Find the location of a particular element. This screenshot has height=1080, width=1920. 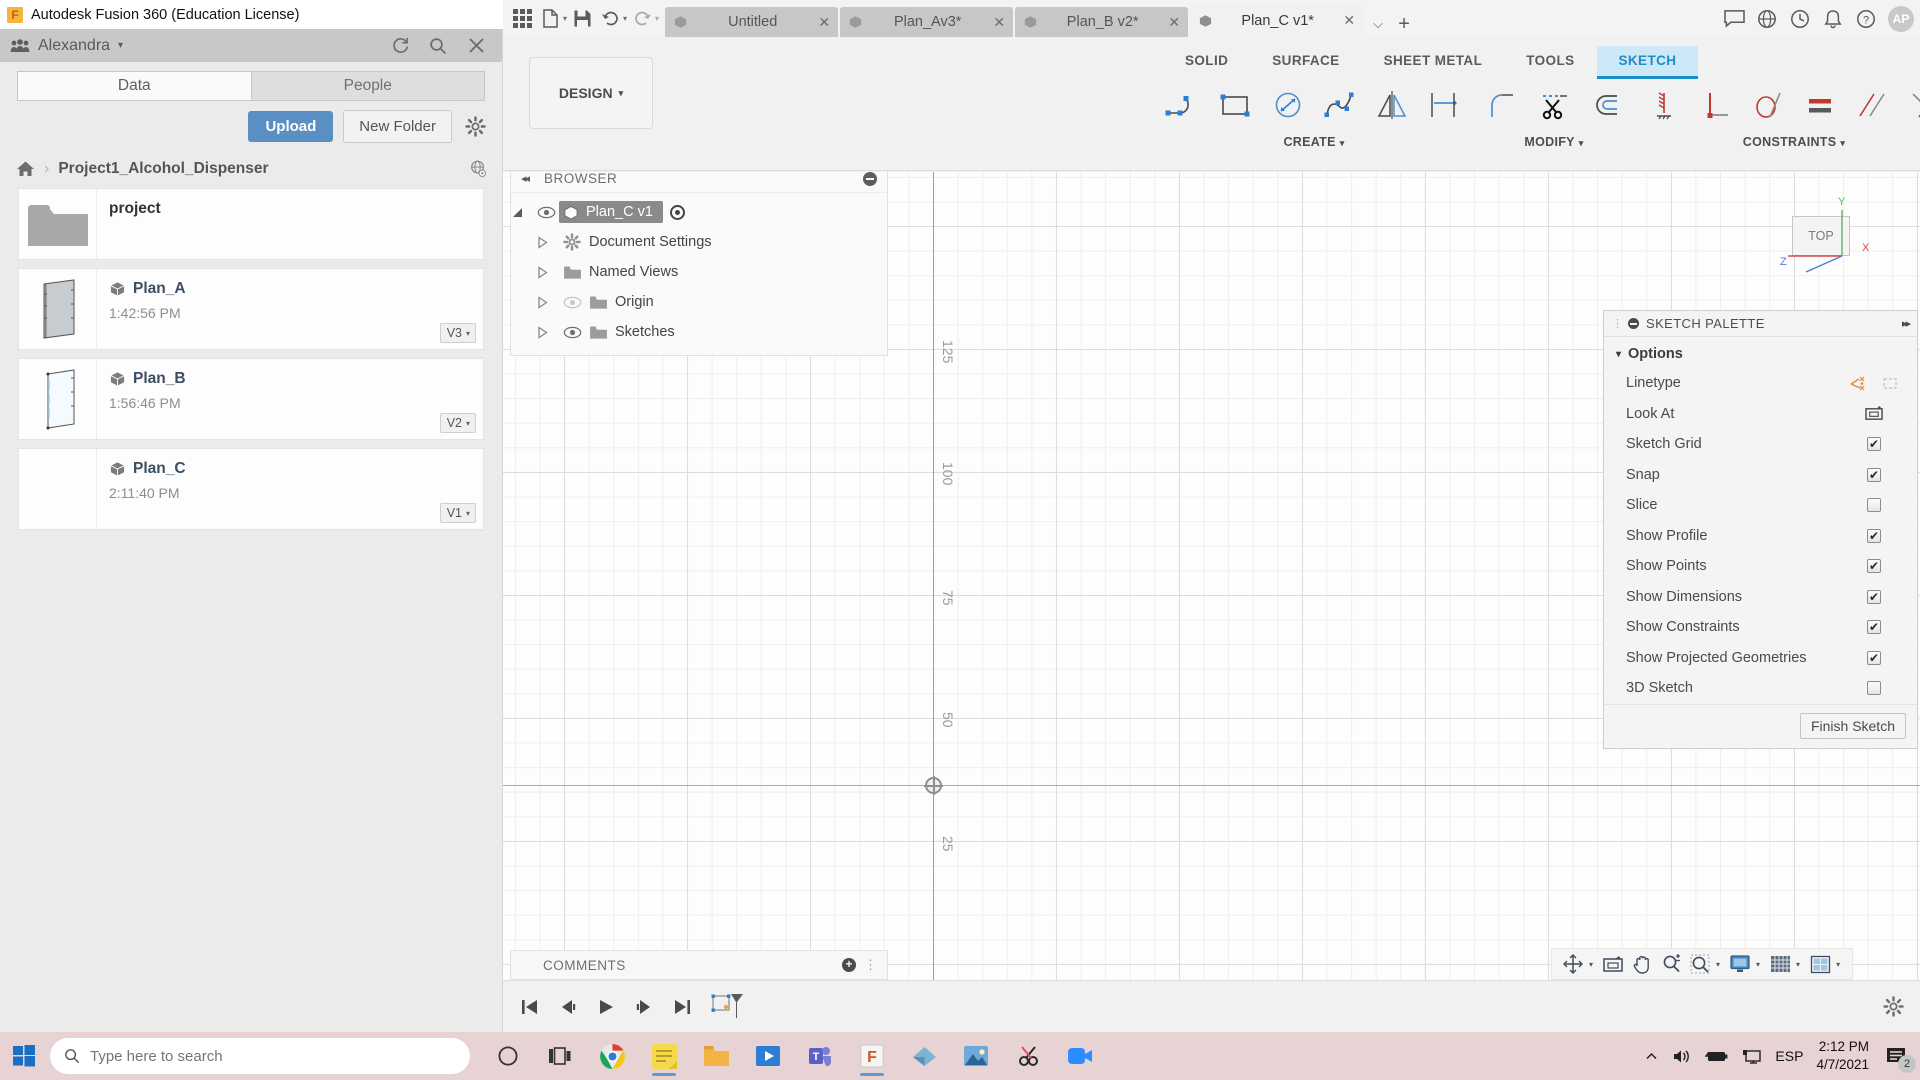

team-dropdown-caret-icon: ▾ is located at coordinates (120, 45).